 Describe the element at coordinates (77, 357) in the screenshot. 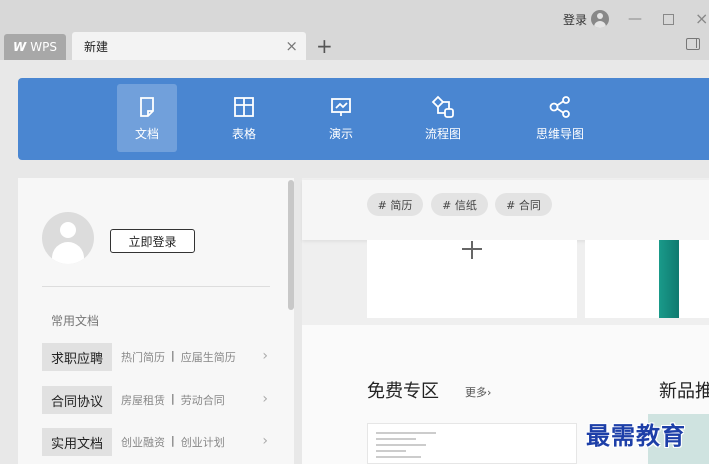

I see `doc-tag-job: 求职应聘` at that location.